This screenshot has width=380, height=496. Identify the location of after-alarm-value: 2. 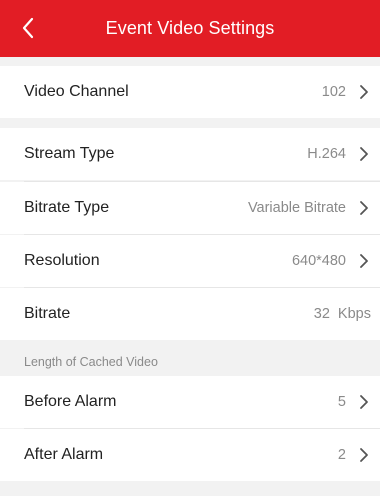
(341, 455).